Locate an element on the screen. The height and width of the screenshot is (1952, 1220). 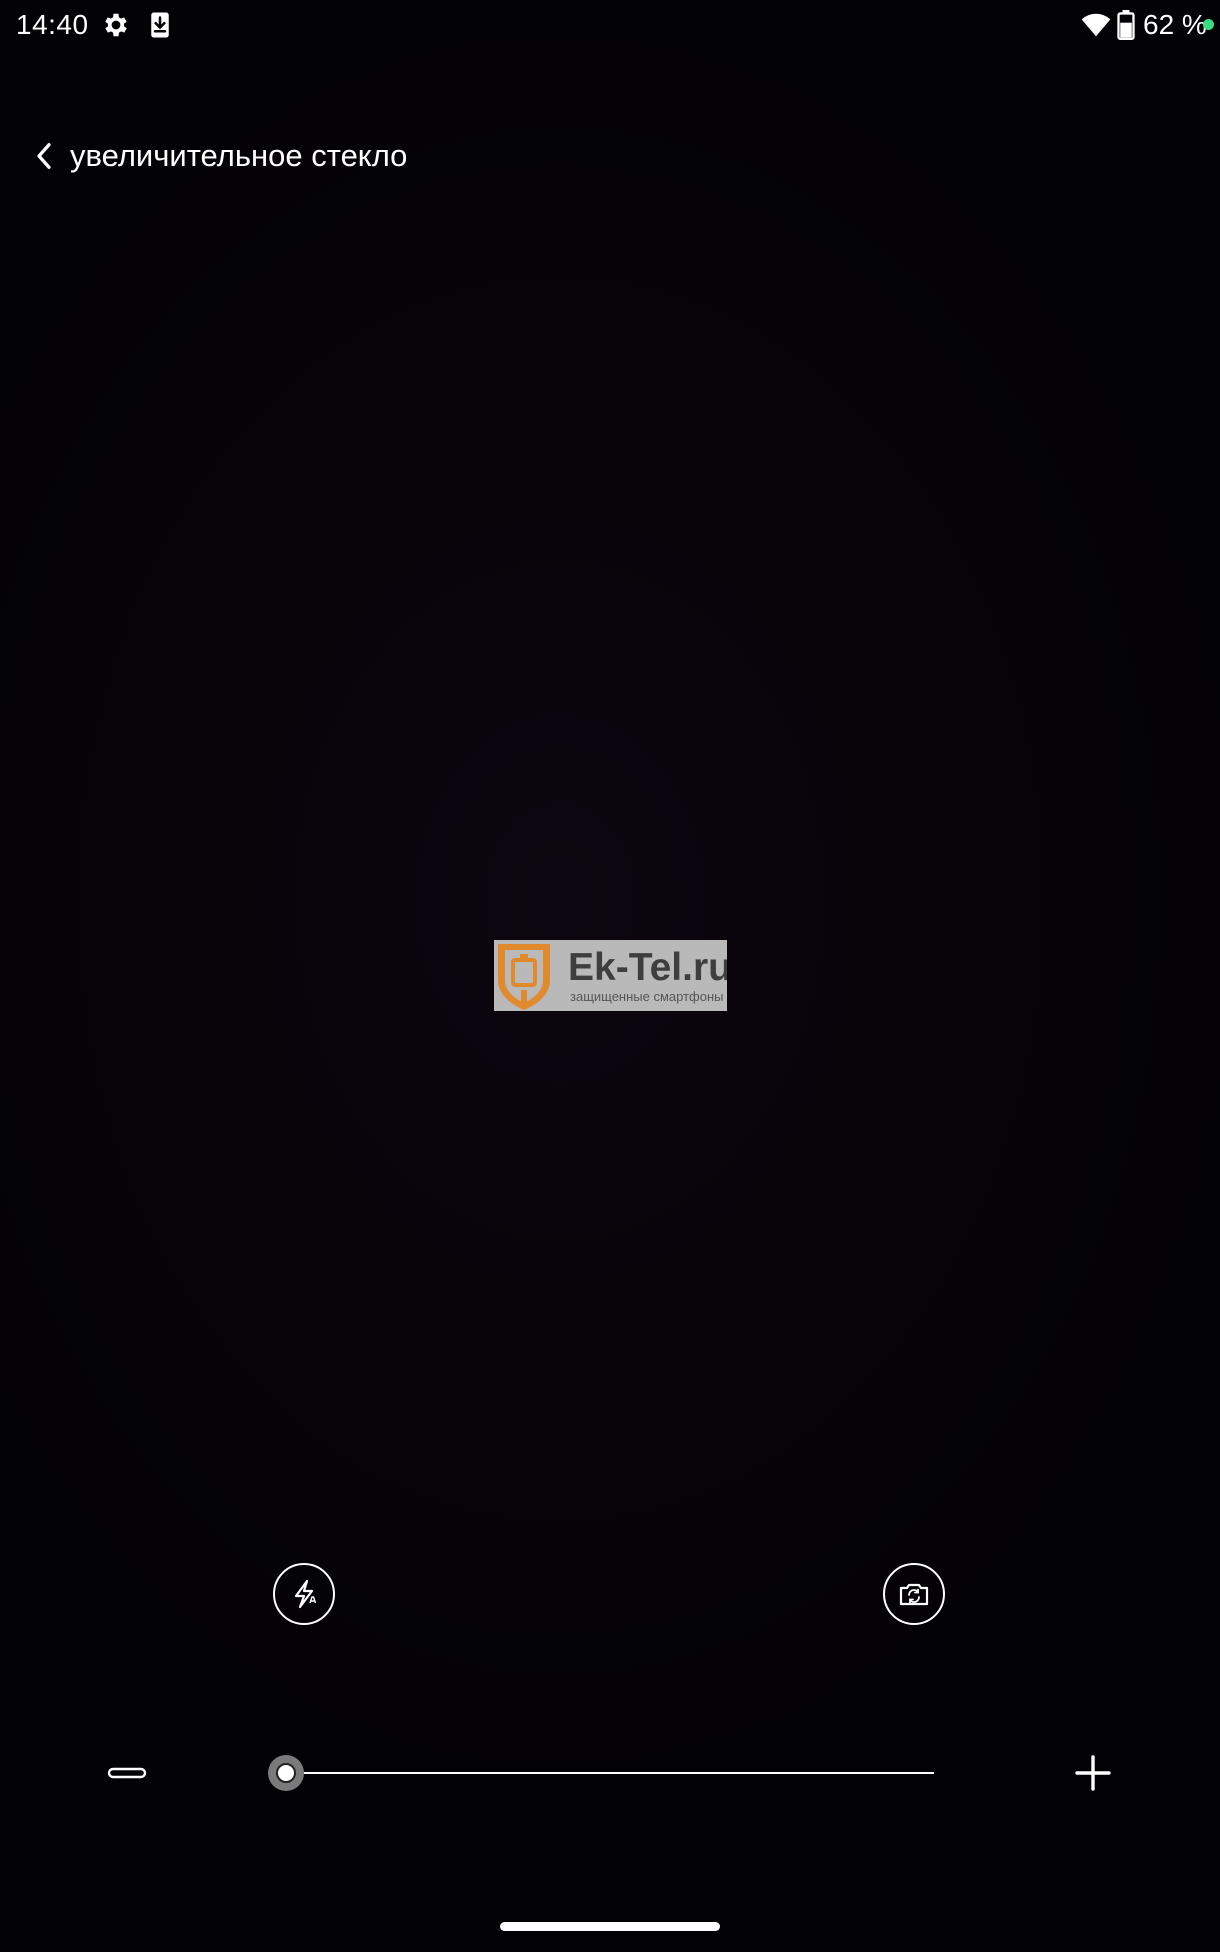
switch-camera-icon is located at coordinates (914, 1594).